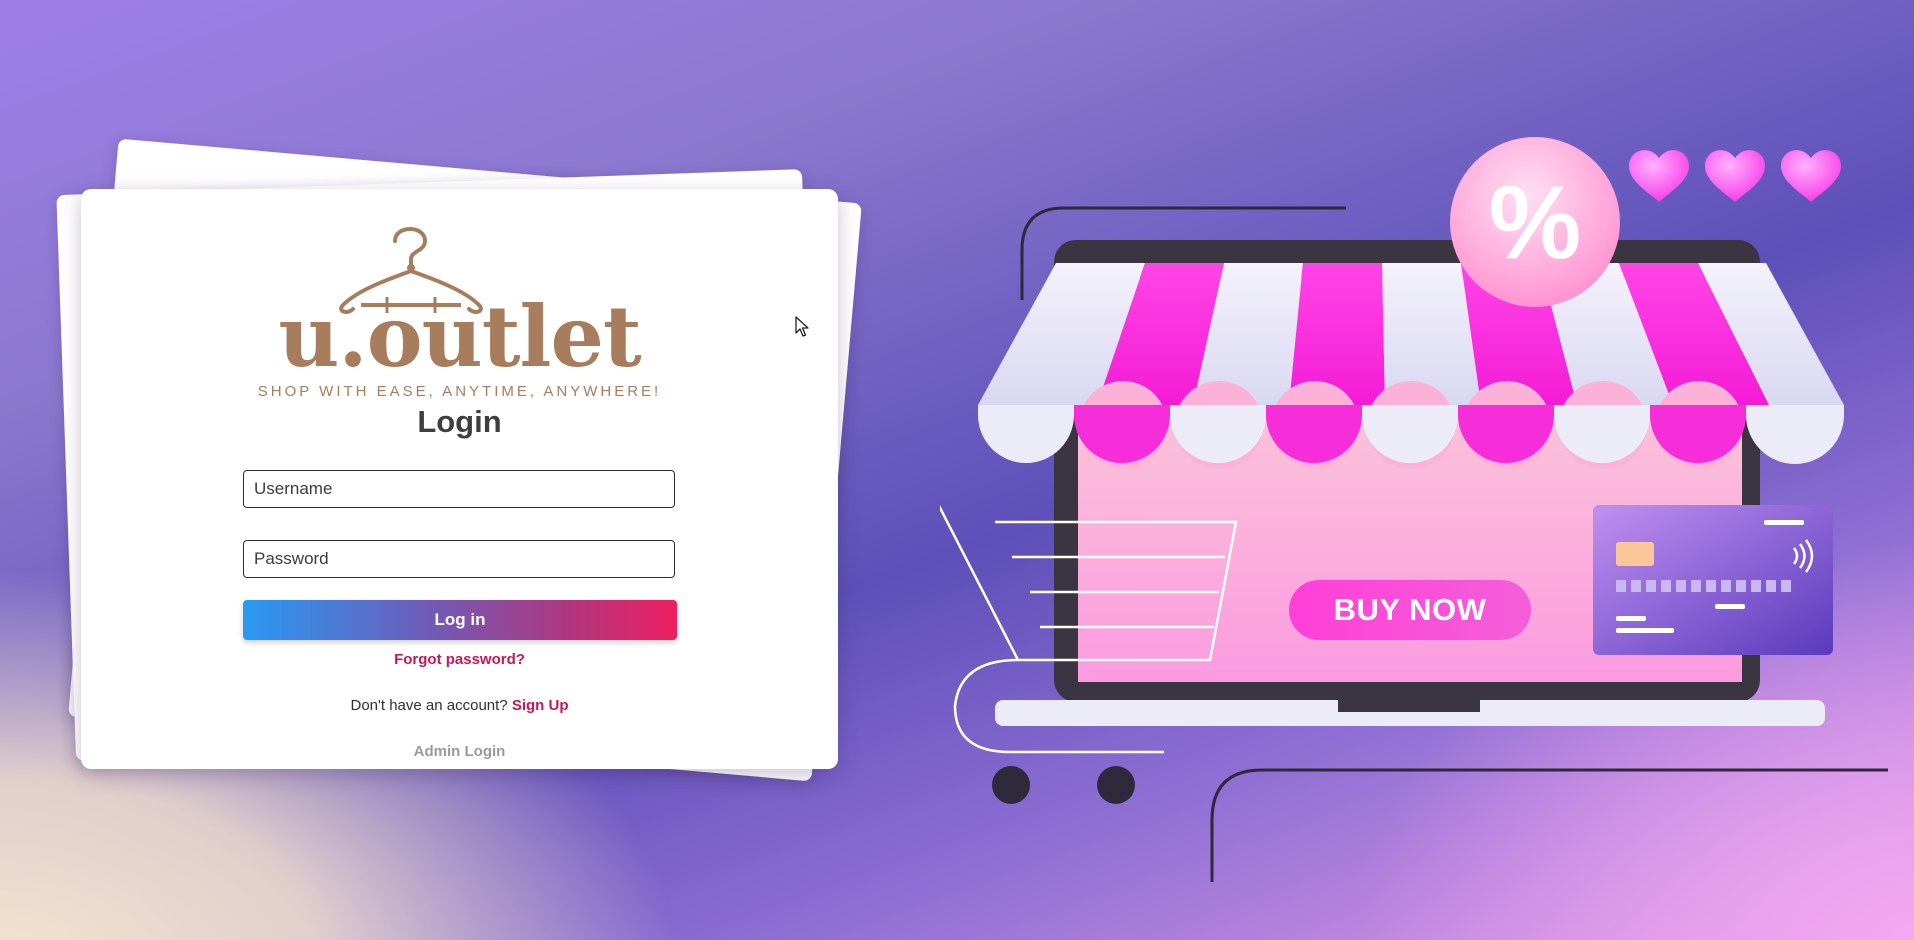  I want to click on brand-tagline: SHOP WITH EASE, ANYTIME, ANYWHERE!, so click(459, 391).